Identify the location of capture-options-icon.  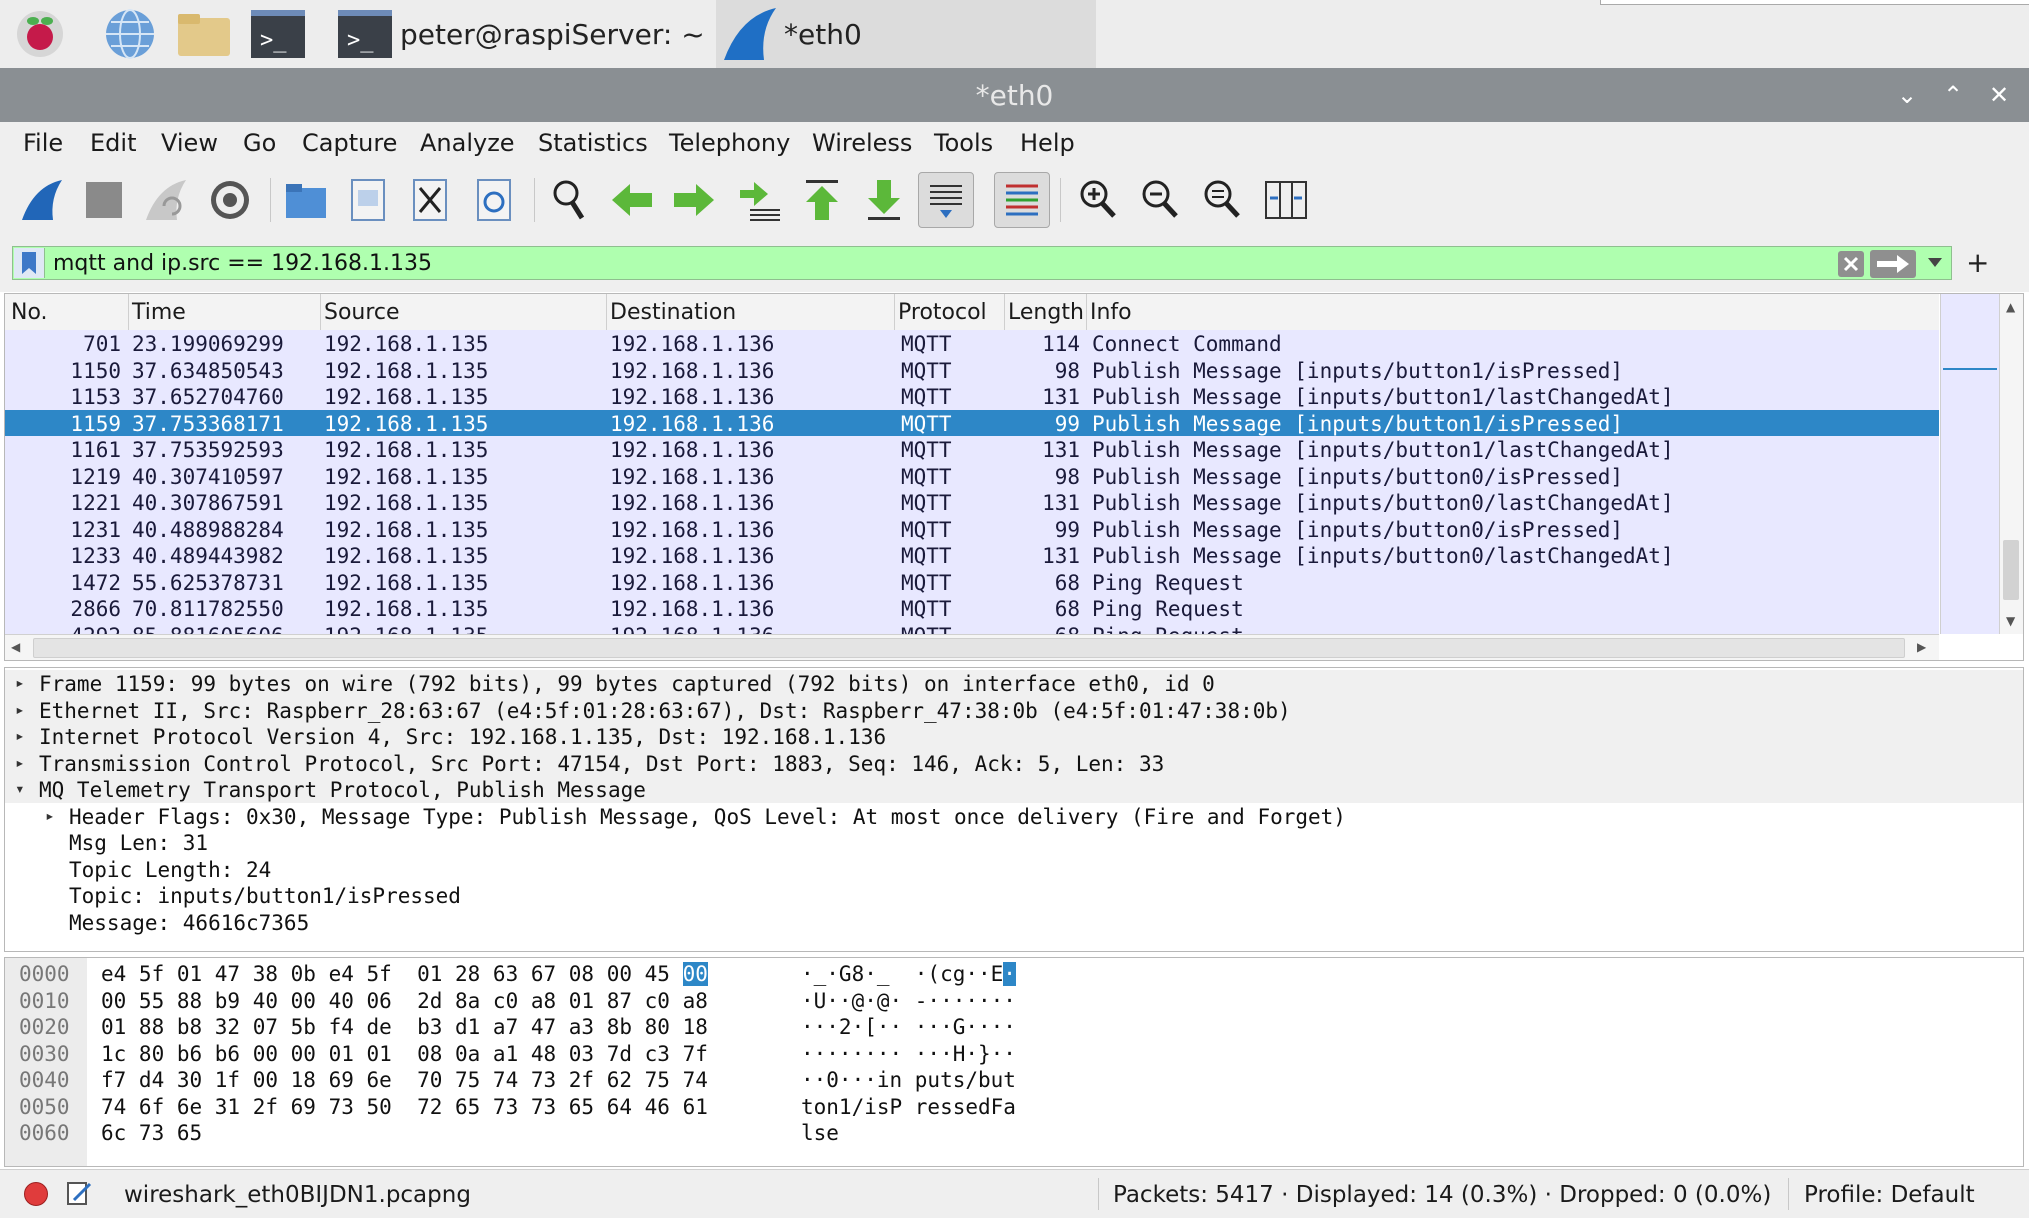
(230, 200).